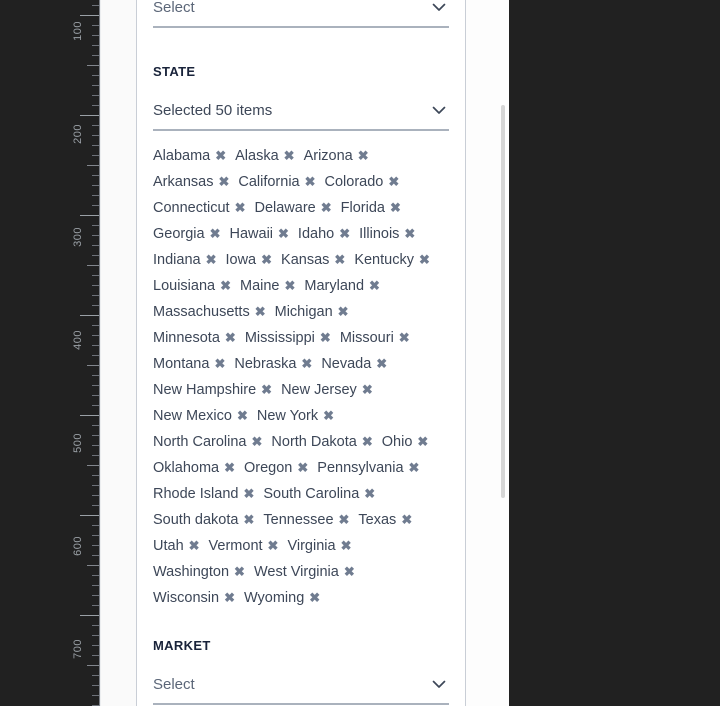  What do you see at coordinates (194, 468) in the screenshot?
I see `selected-state-chip: Oklahoma ✖` at bounding box center [194, 468].